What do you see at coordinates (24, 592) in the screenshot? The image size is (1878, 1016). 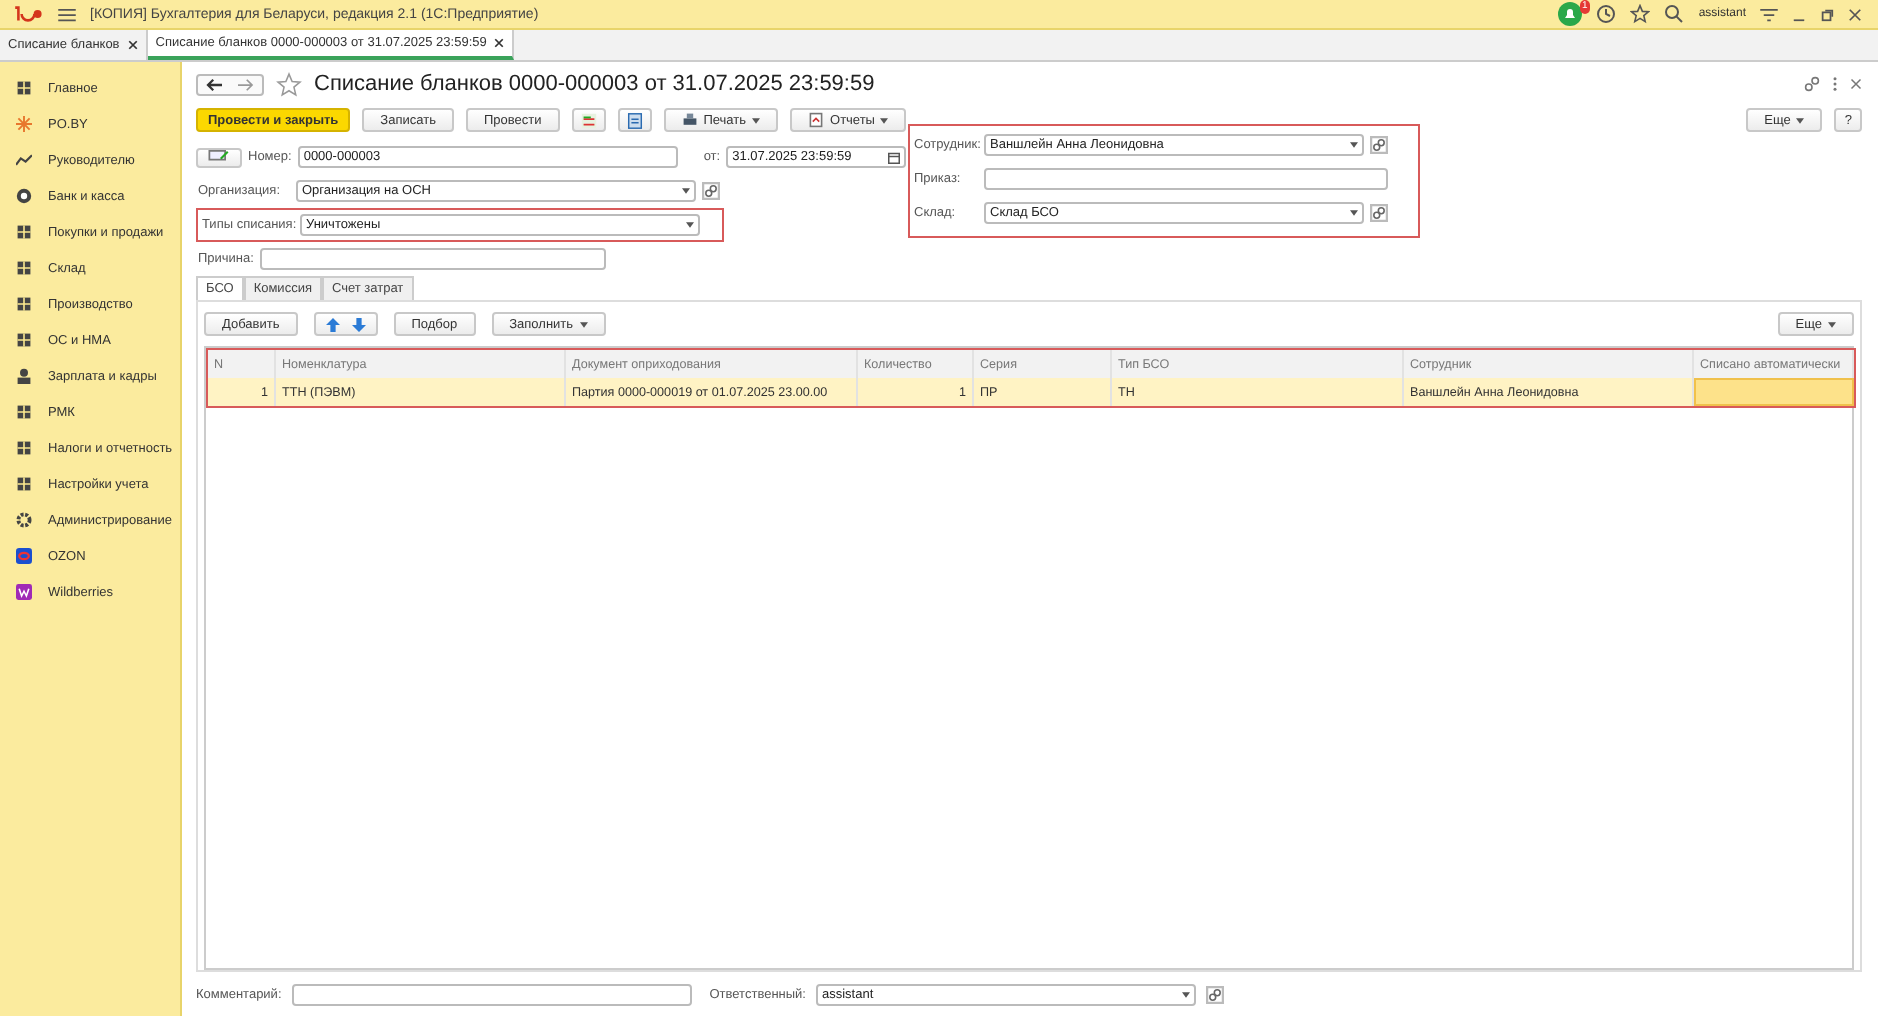 I see `wildberries-icon` at bounding box center [24, 592].